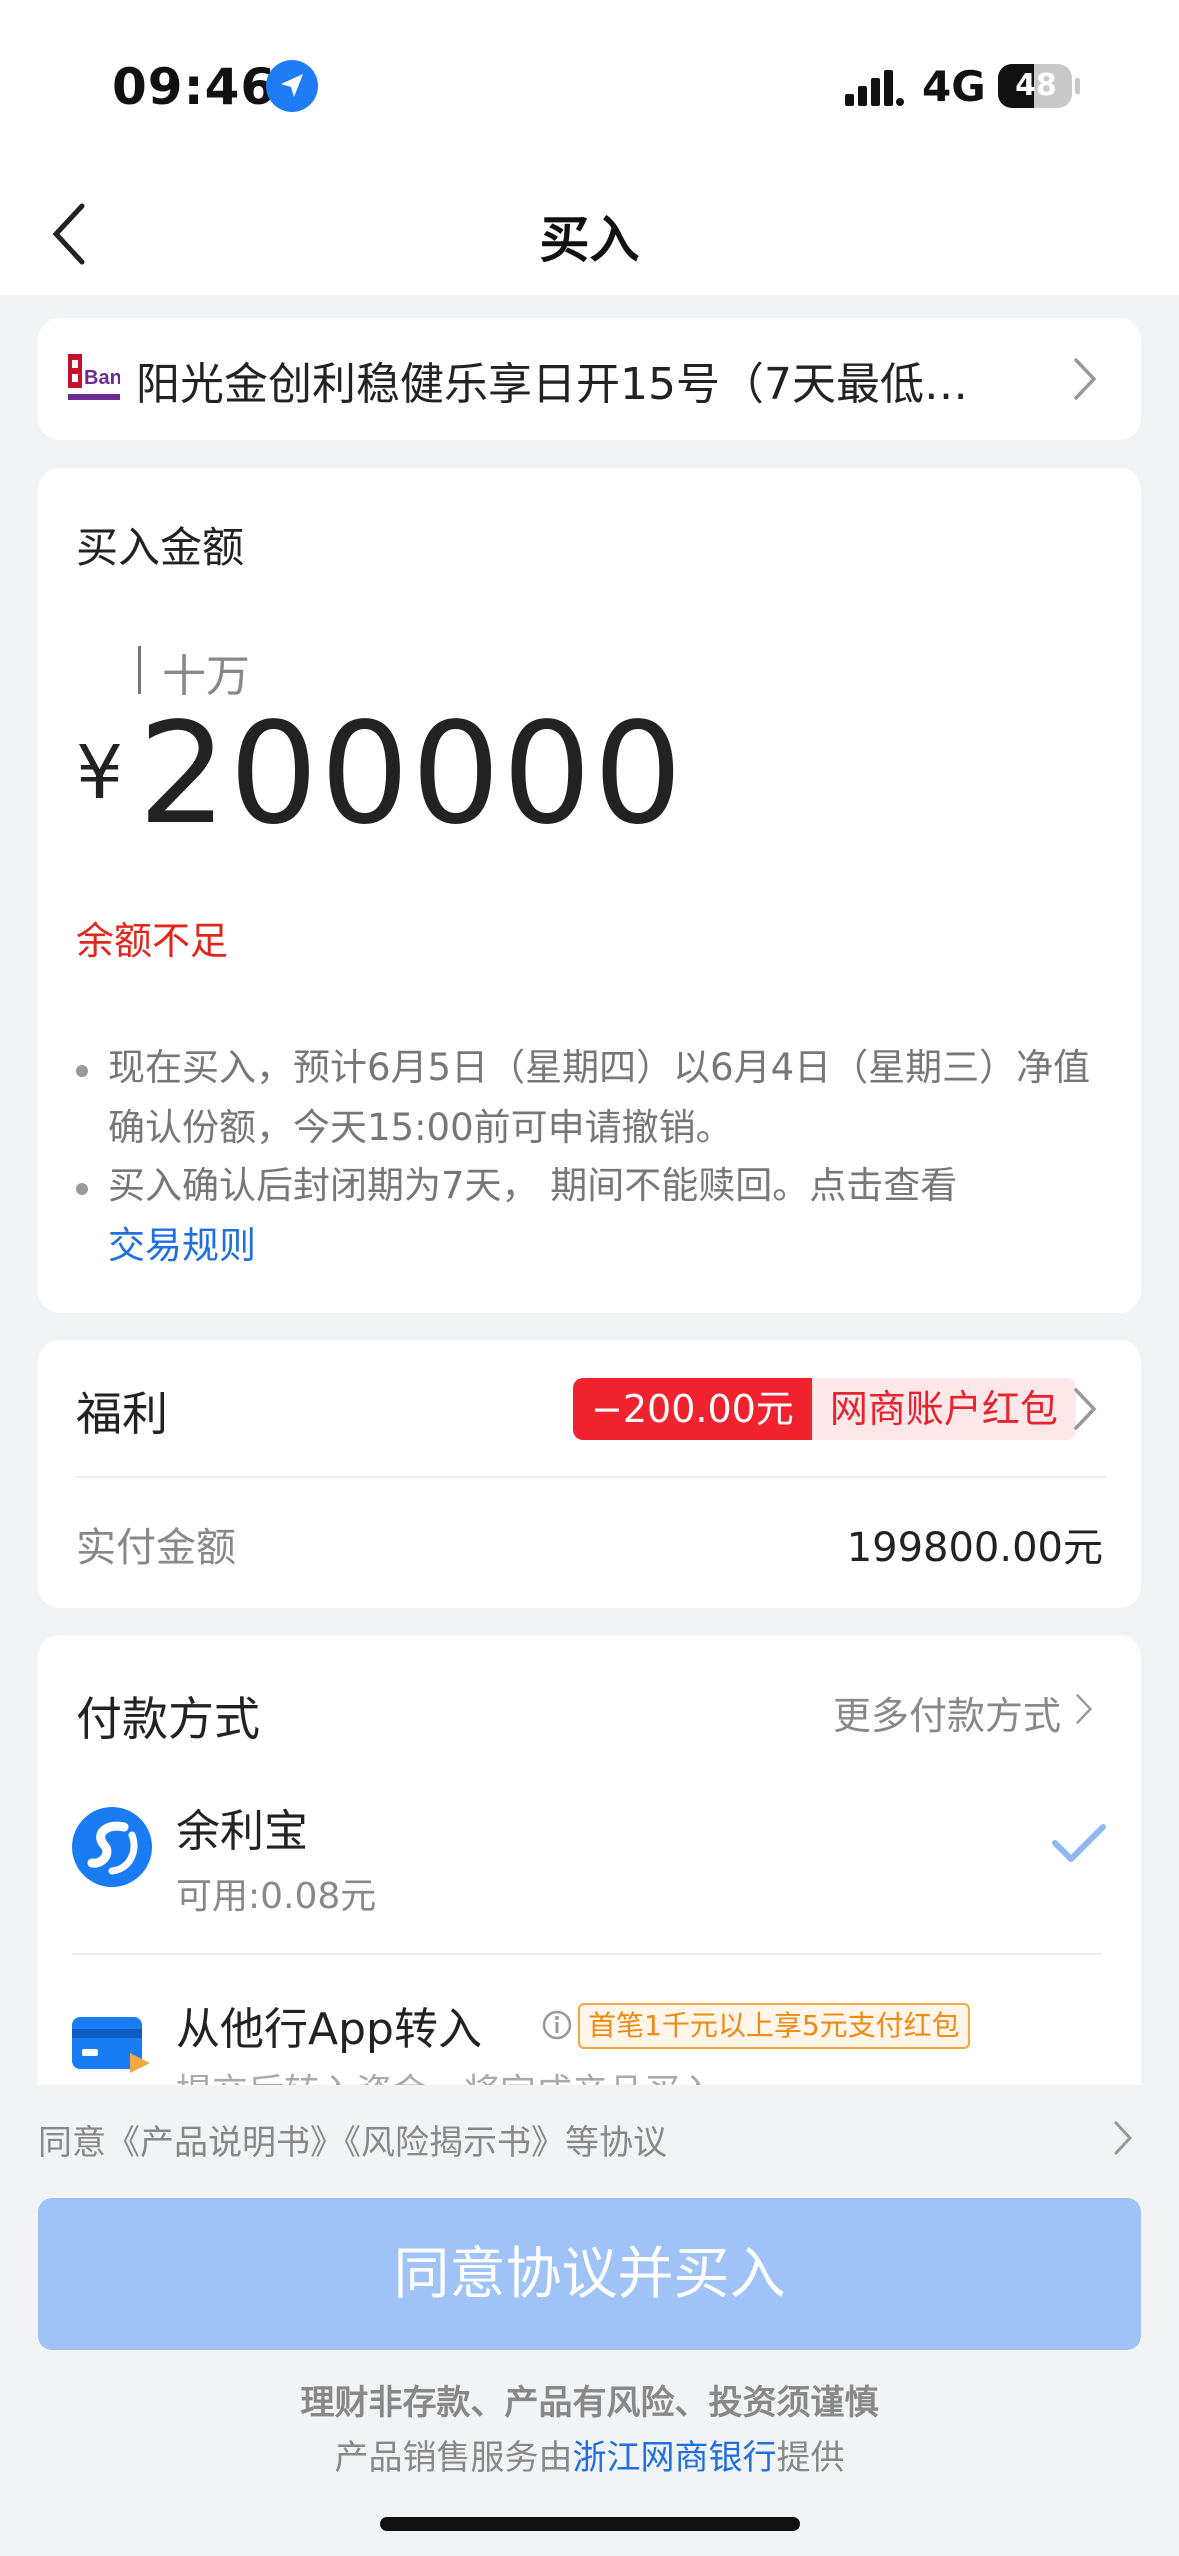 The height and width of the screenshot is (2556, 1179). What do you see at coordinates (122, 1414) in the screenshot?
I see `welfare-label: 福利` at bounding box center [122, 1414].